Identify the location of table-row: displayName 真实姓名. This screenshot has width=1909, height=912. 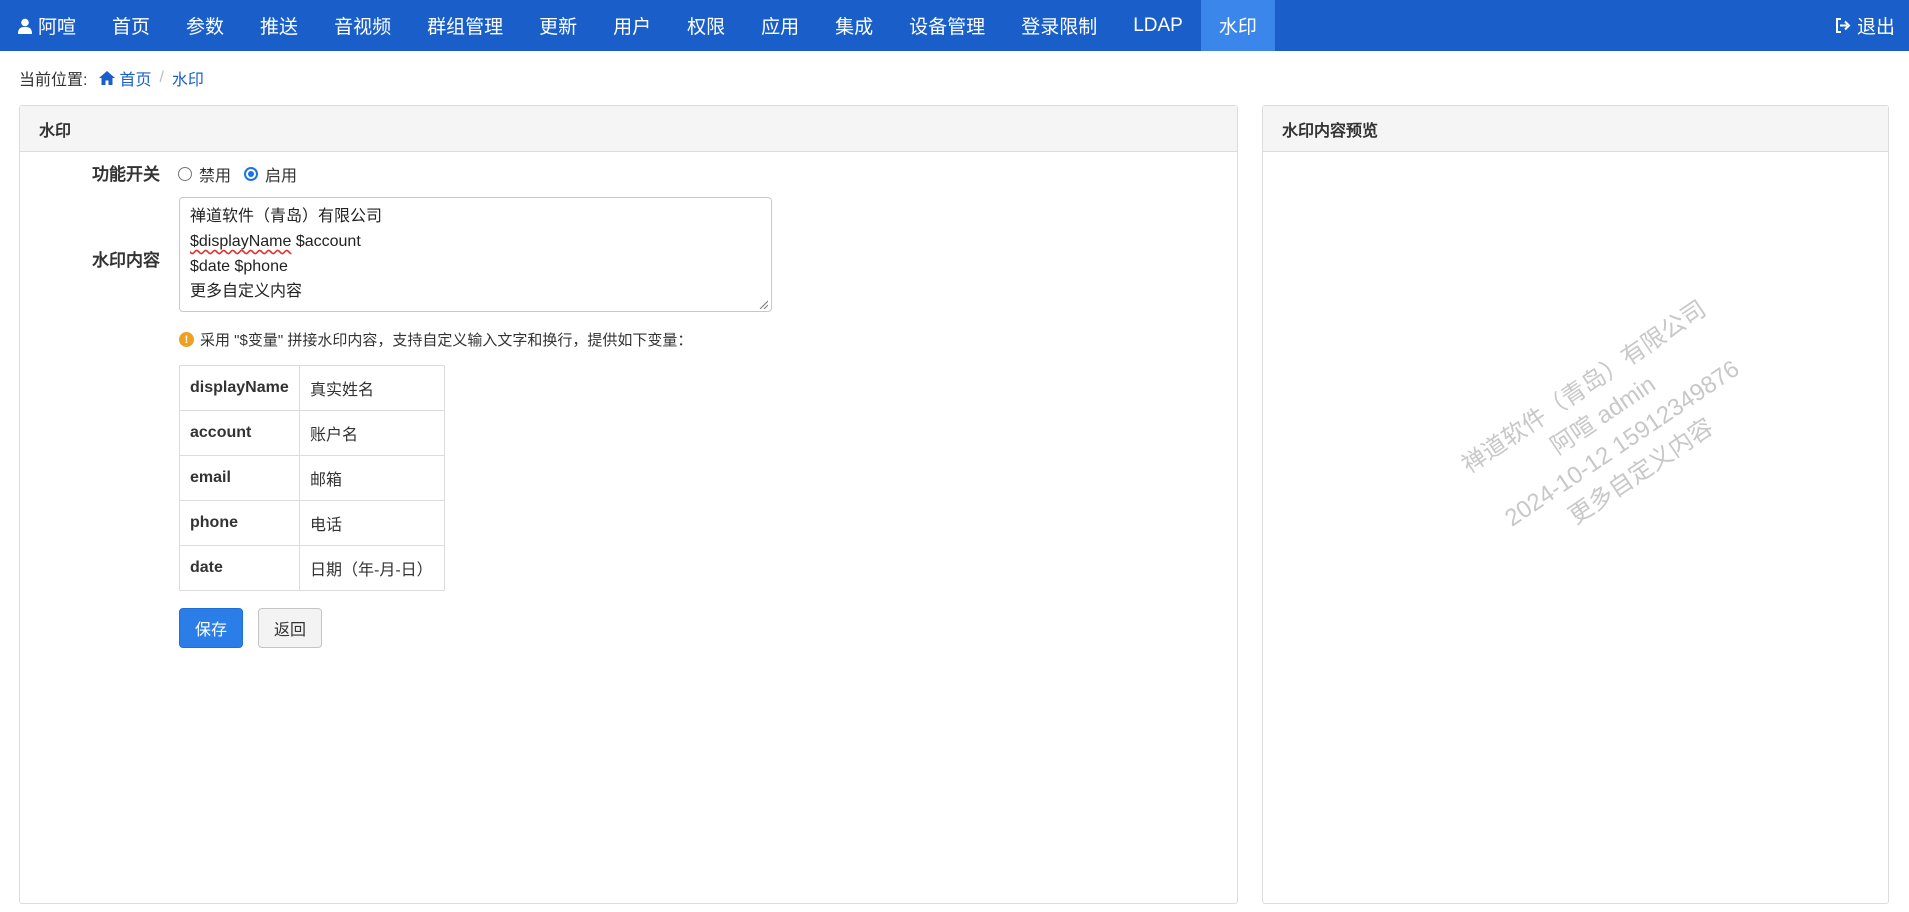
(312, 388).